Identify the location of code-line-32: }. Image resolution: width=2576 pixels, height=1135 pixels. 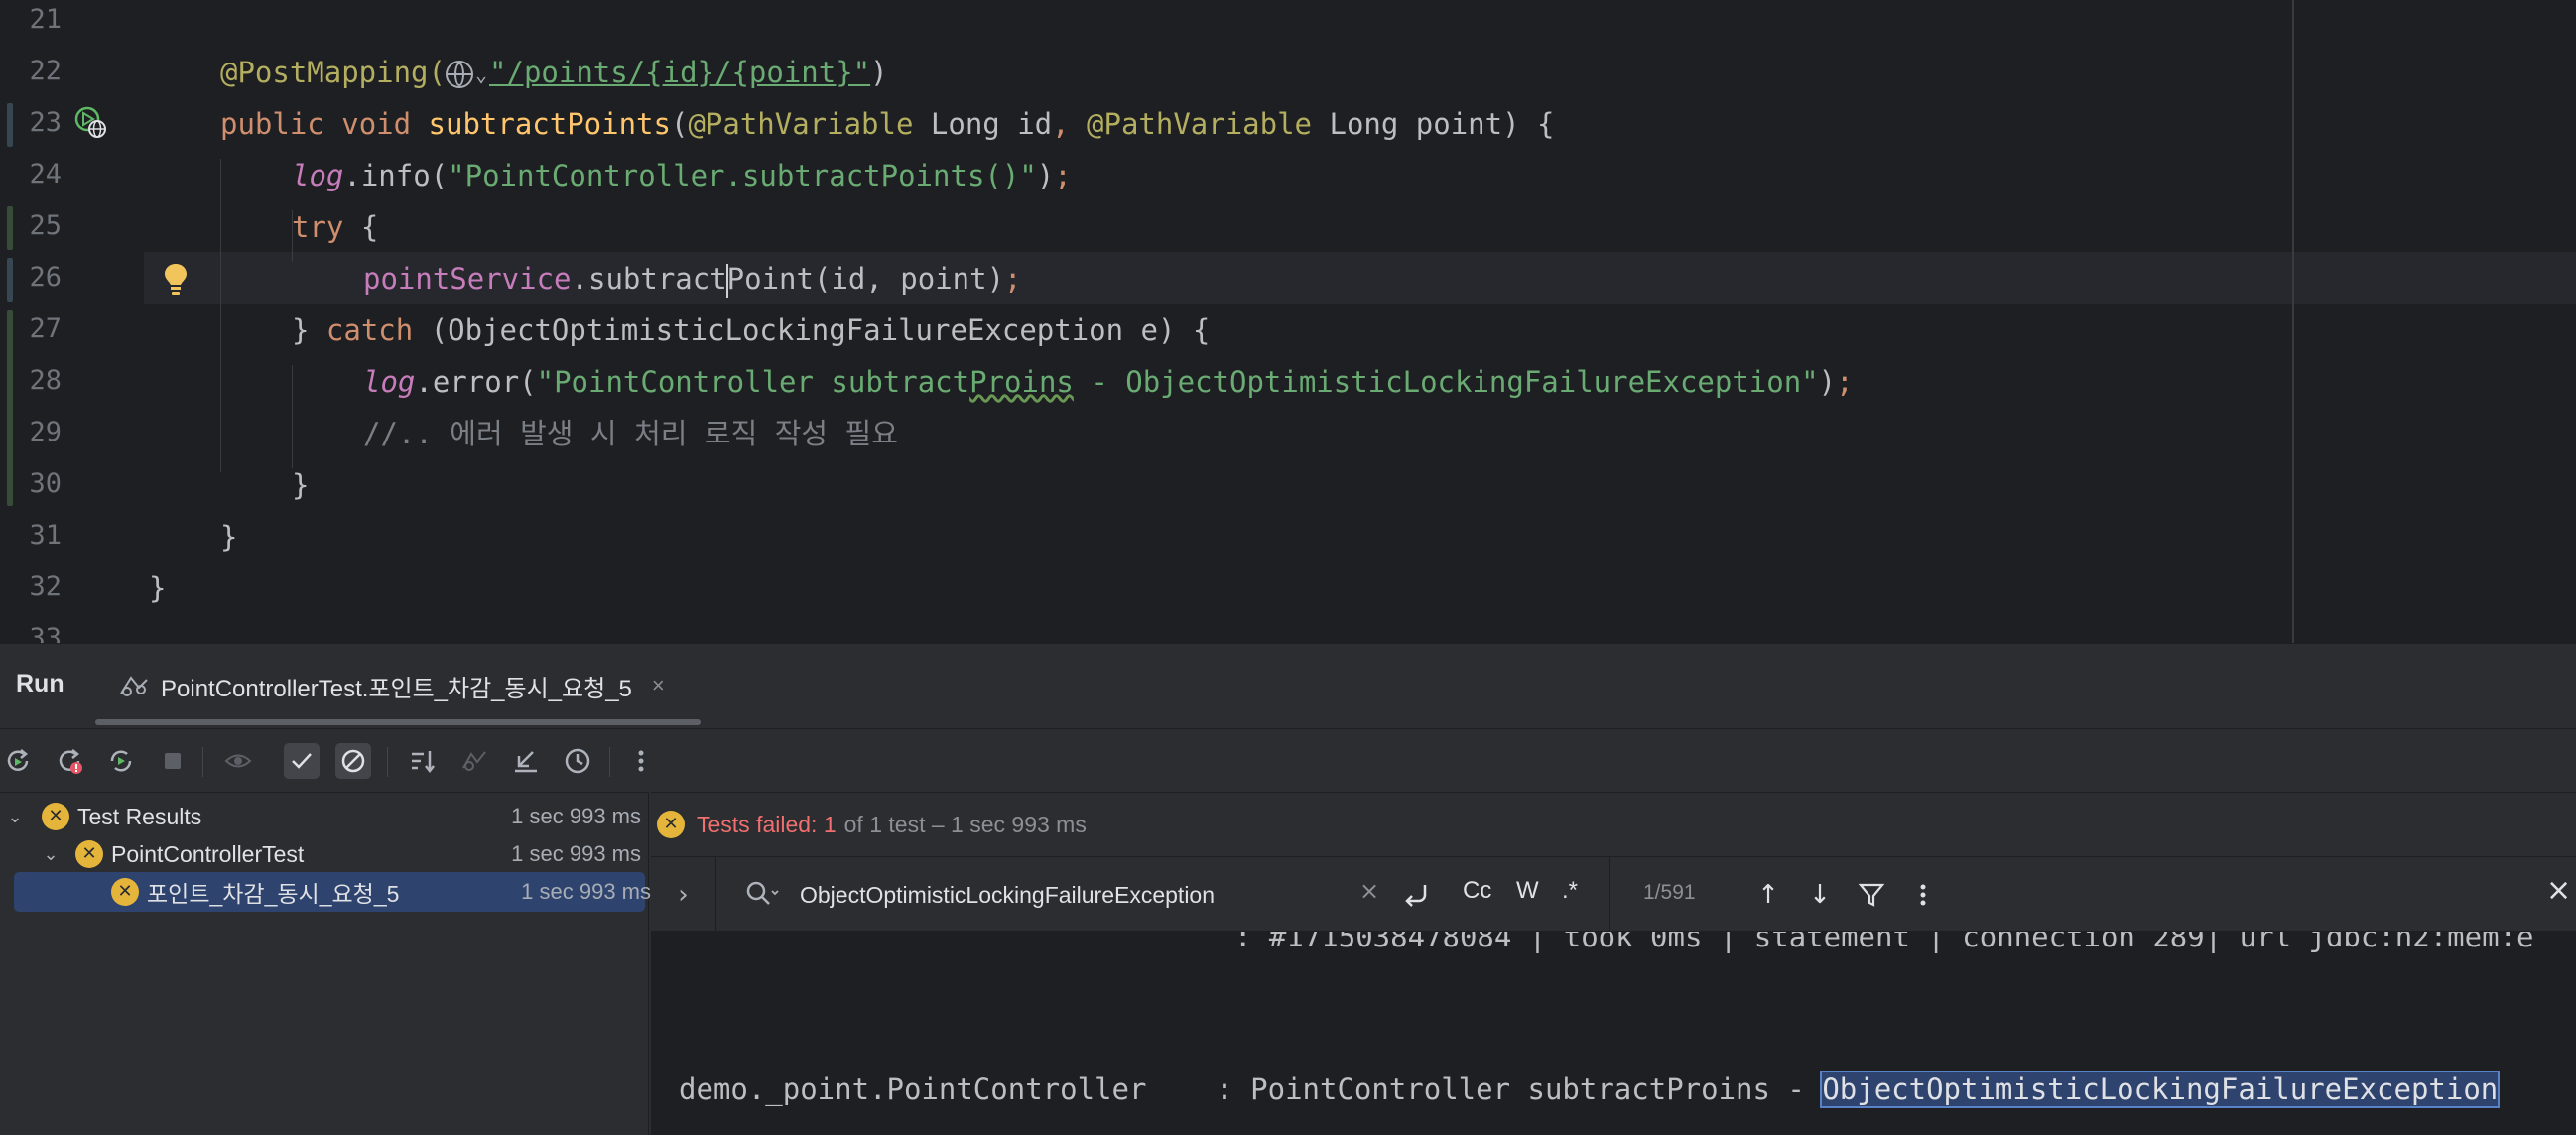
(158, 588).